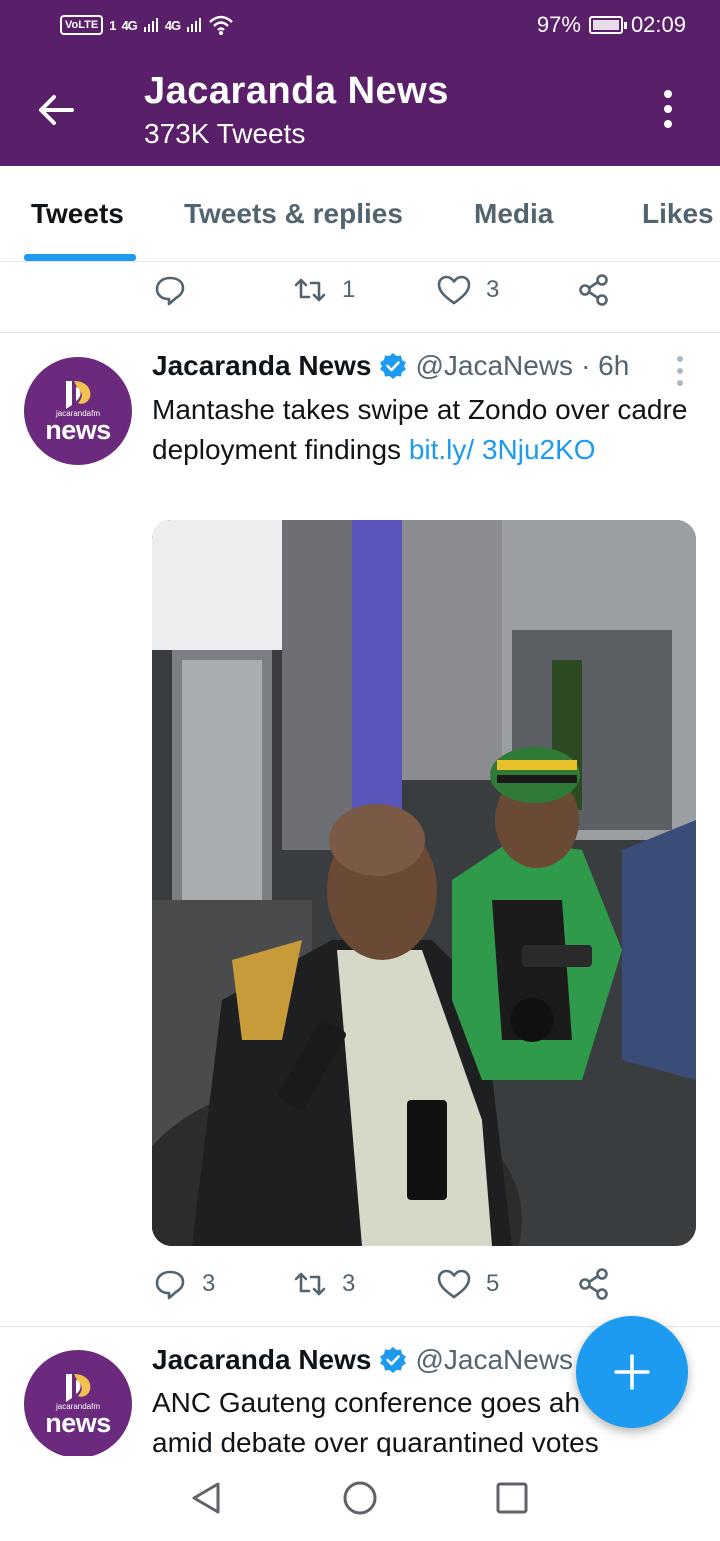  I want to click on active-tab-indicator, so click(80, 257).